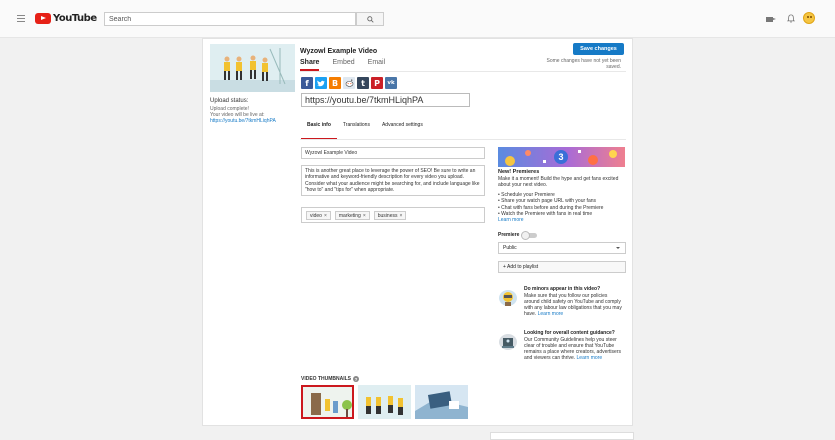 Image resolution: width=835 pixels, height=440 pixels. I want to click on tags-field: video × marketing × business ×, so click(393, 215).